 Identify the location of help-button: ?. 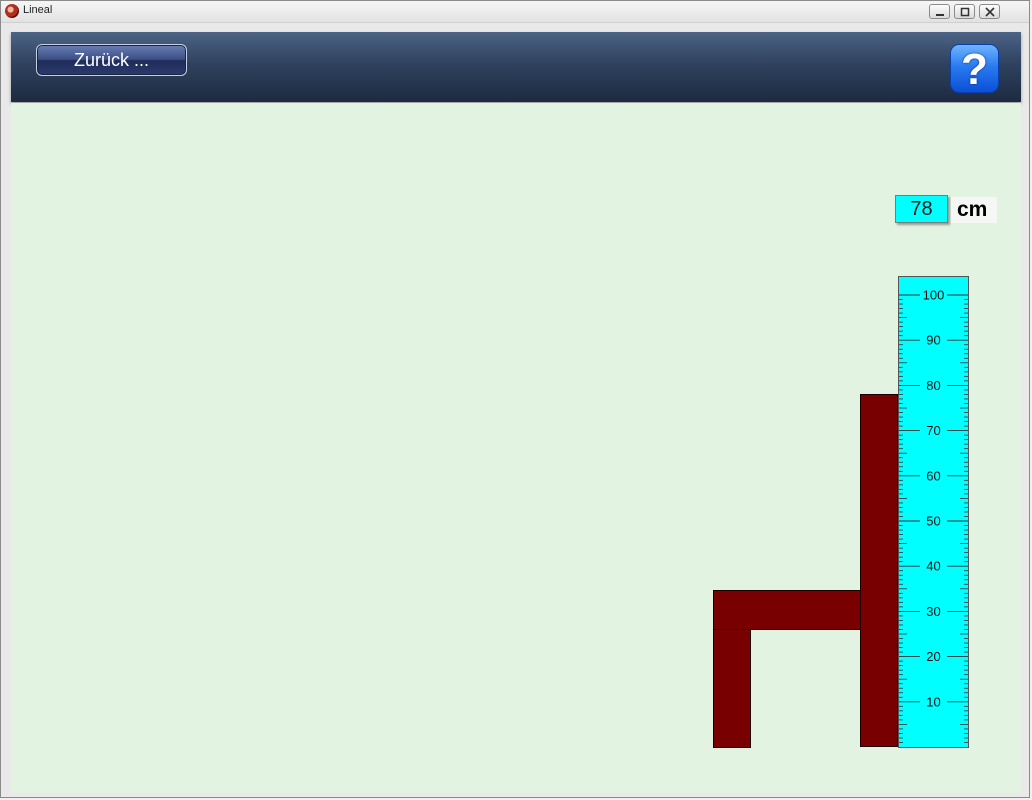
(974, 69).